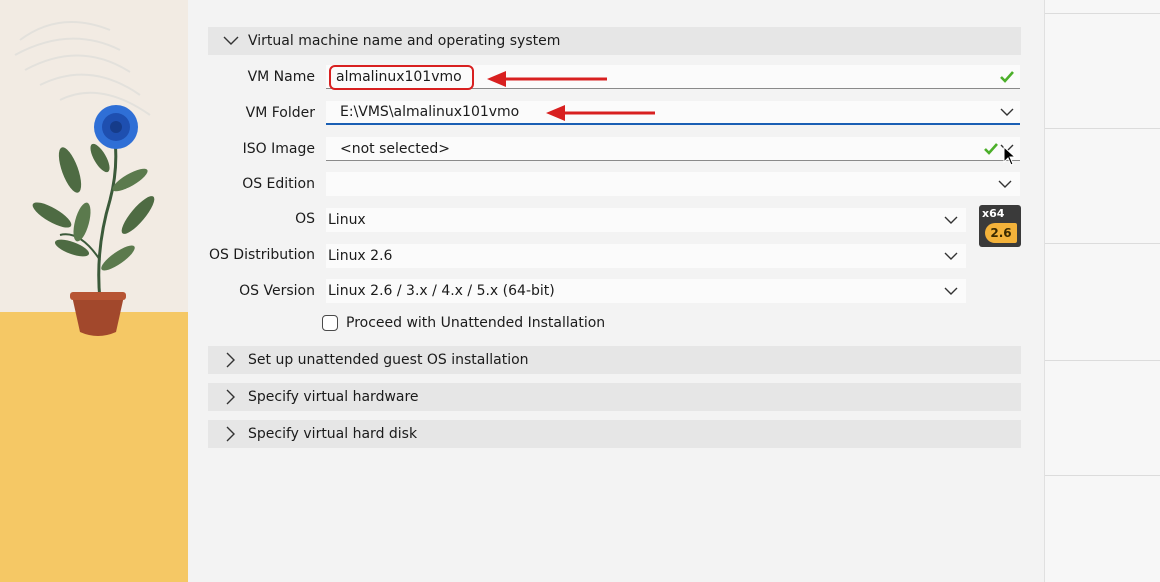 The image size is (1160, 582). I want to click on section-hard-disk-header: Specify virtual hard disk, so click(614, 434).